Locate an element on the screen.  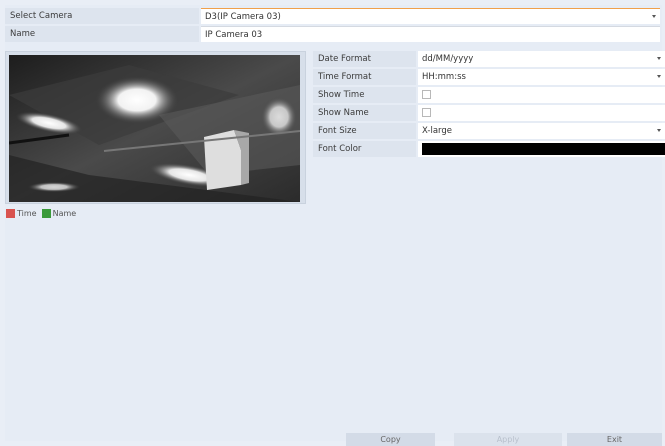
font-color-swatch is located at coordinates (543, 149).